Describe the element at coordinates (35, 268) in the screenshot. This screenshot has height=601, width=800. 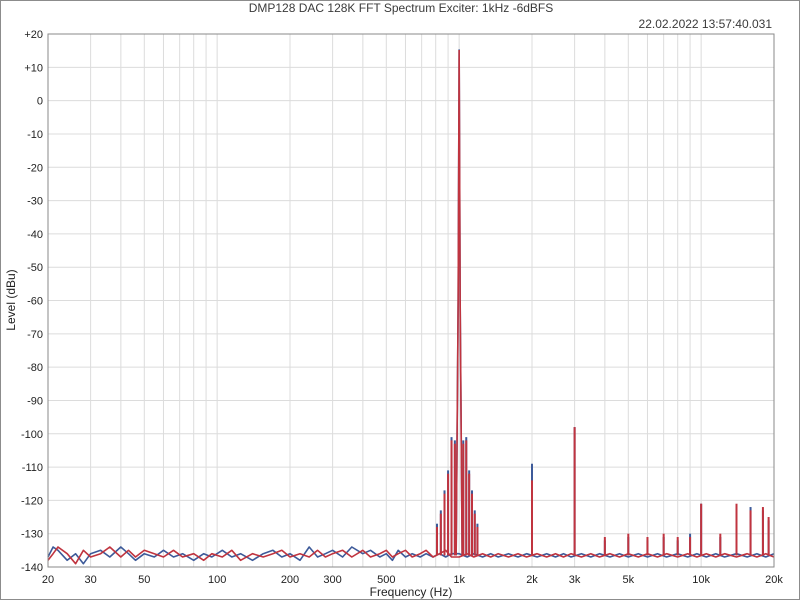
I see `y-tick-label: -50` at that location.